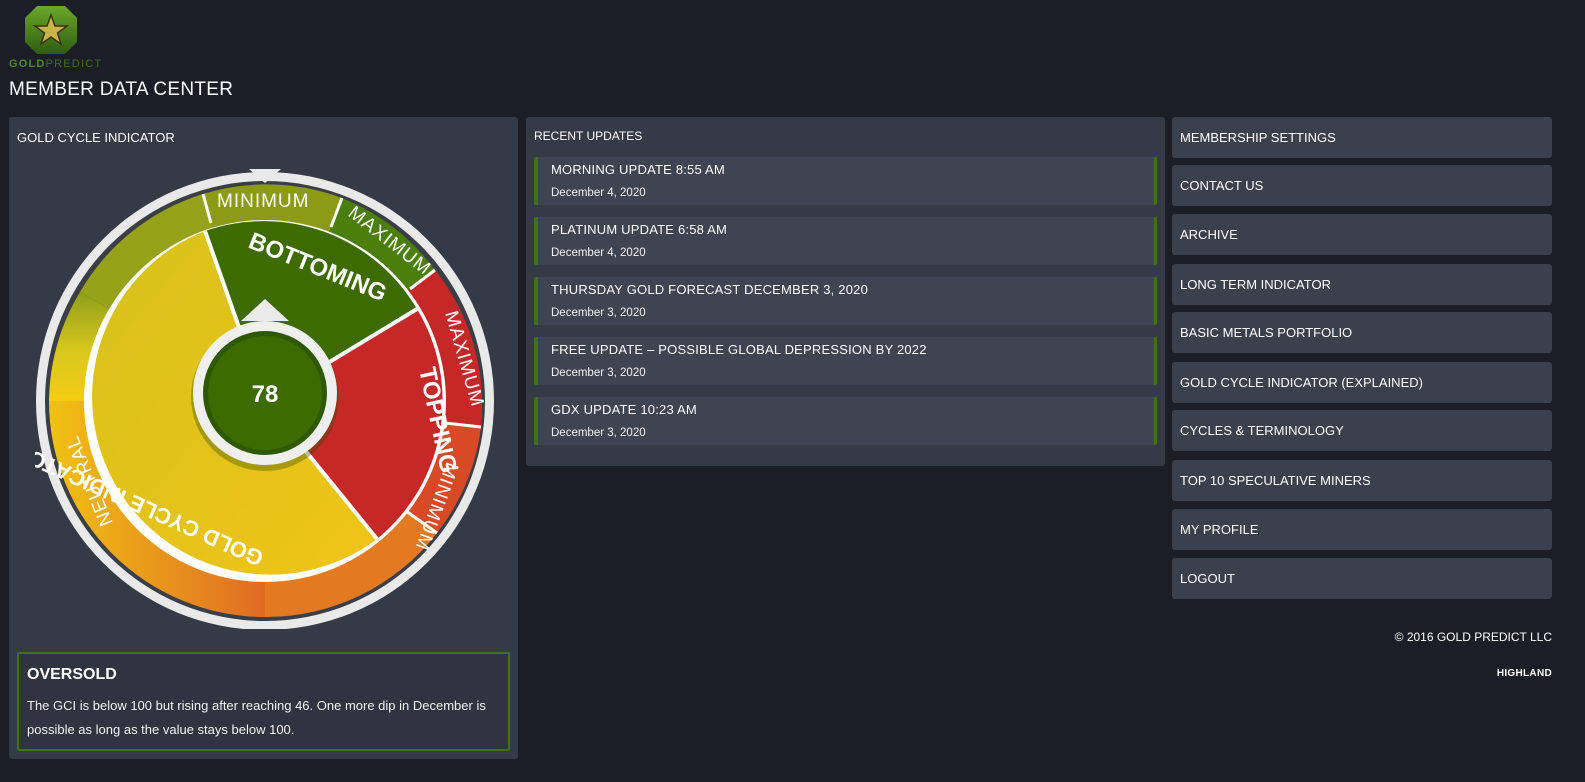 This screenshot has width=1585, height=782. I want to click on menu-membership-settings: MEMBERSHIP SETTINGS, so click(1362, 137).